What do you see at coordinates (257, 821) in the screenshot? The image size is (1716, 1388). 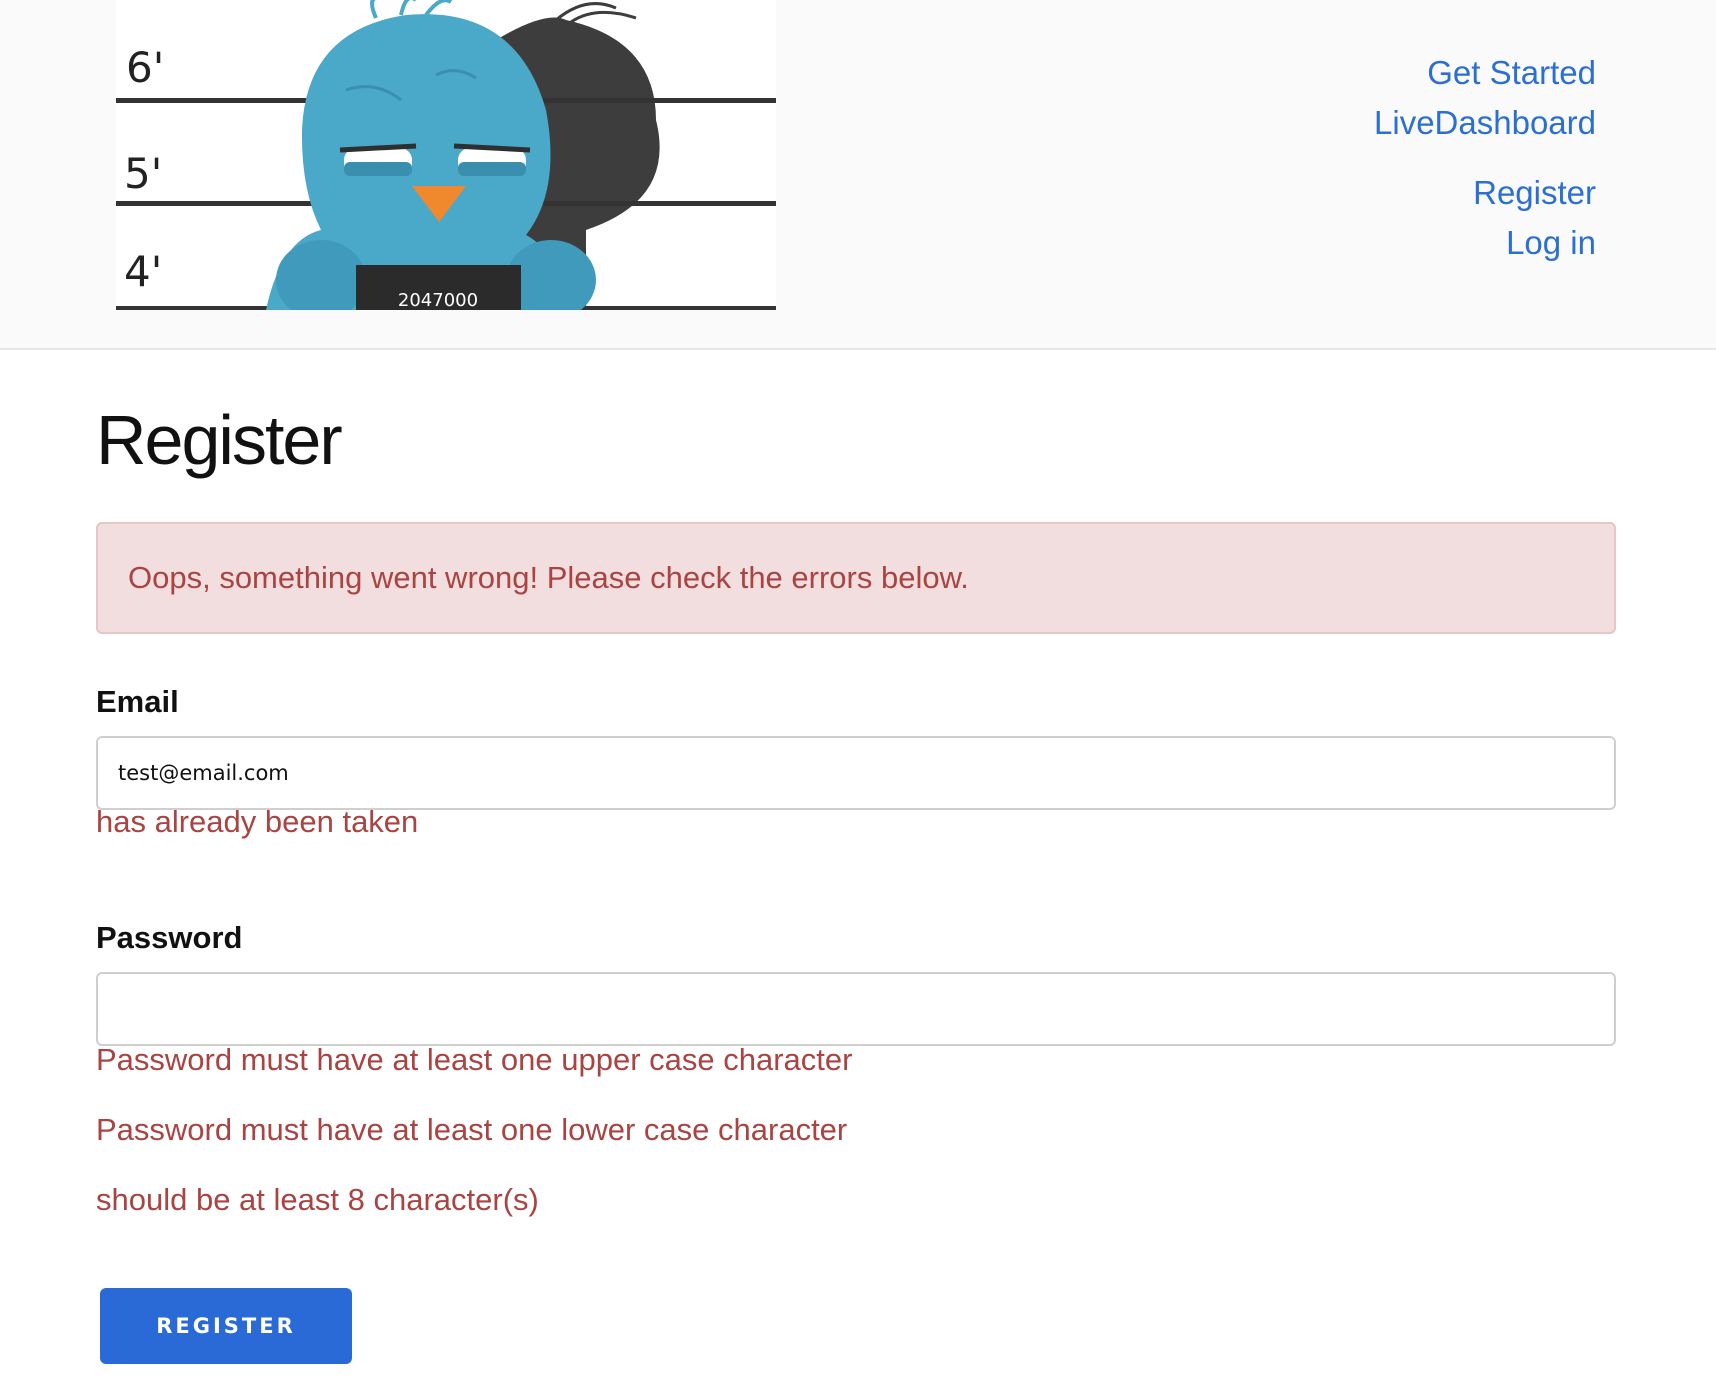 I see `email-error: has already been taken` at bounding box center [257, 821].